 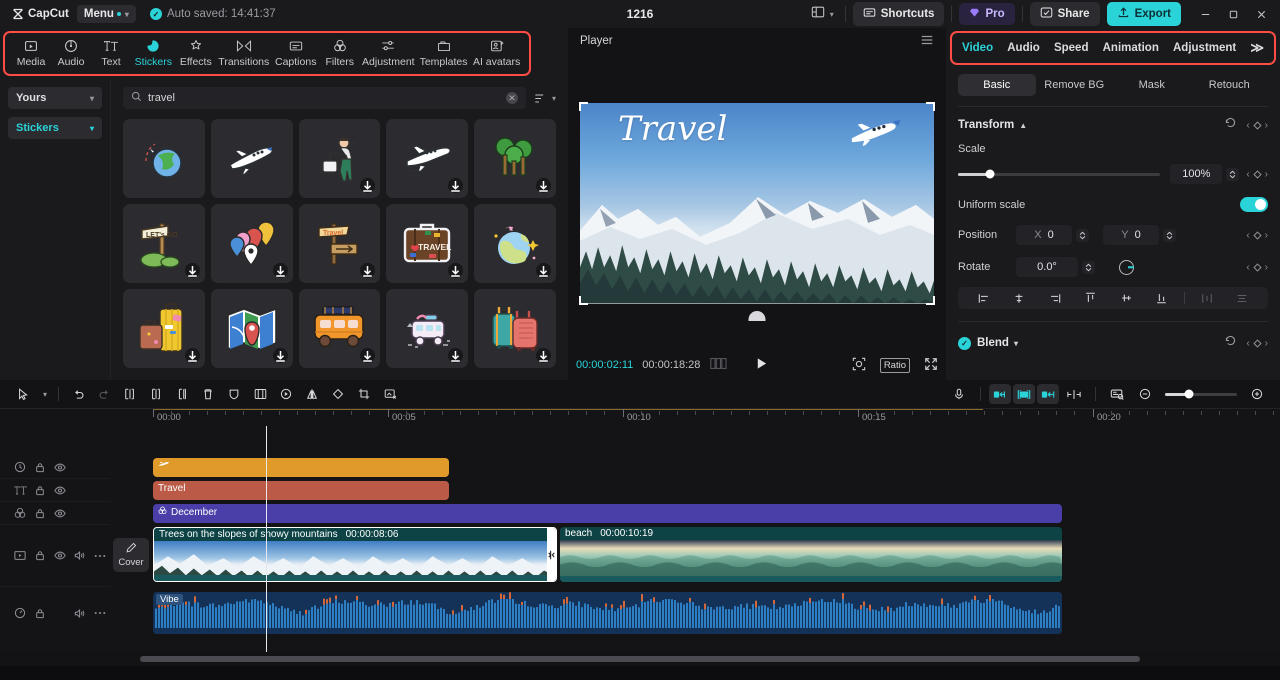 What do you see at coordinates (1048, 394) in the screenshot?
I see `auto-cut-right-icon` at bounding box center [1048, 394].